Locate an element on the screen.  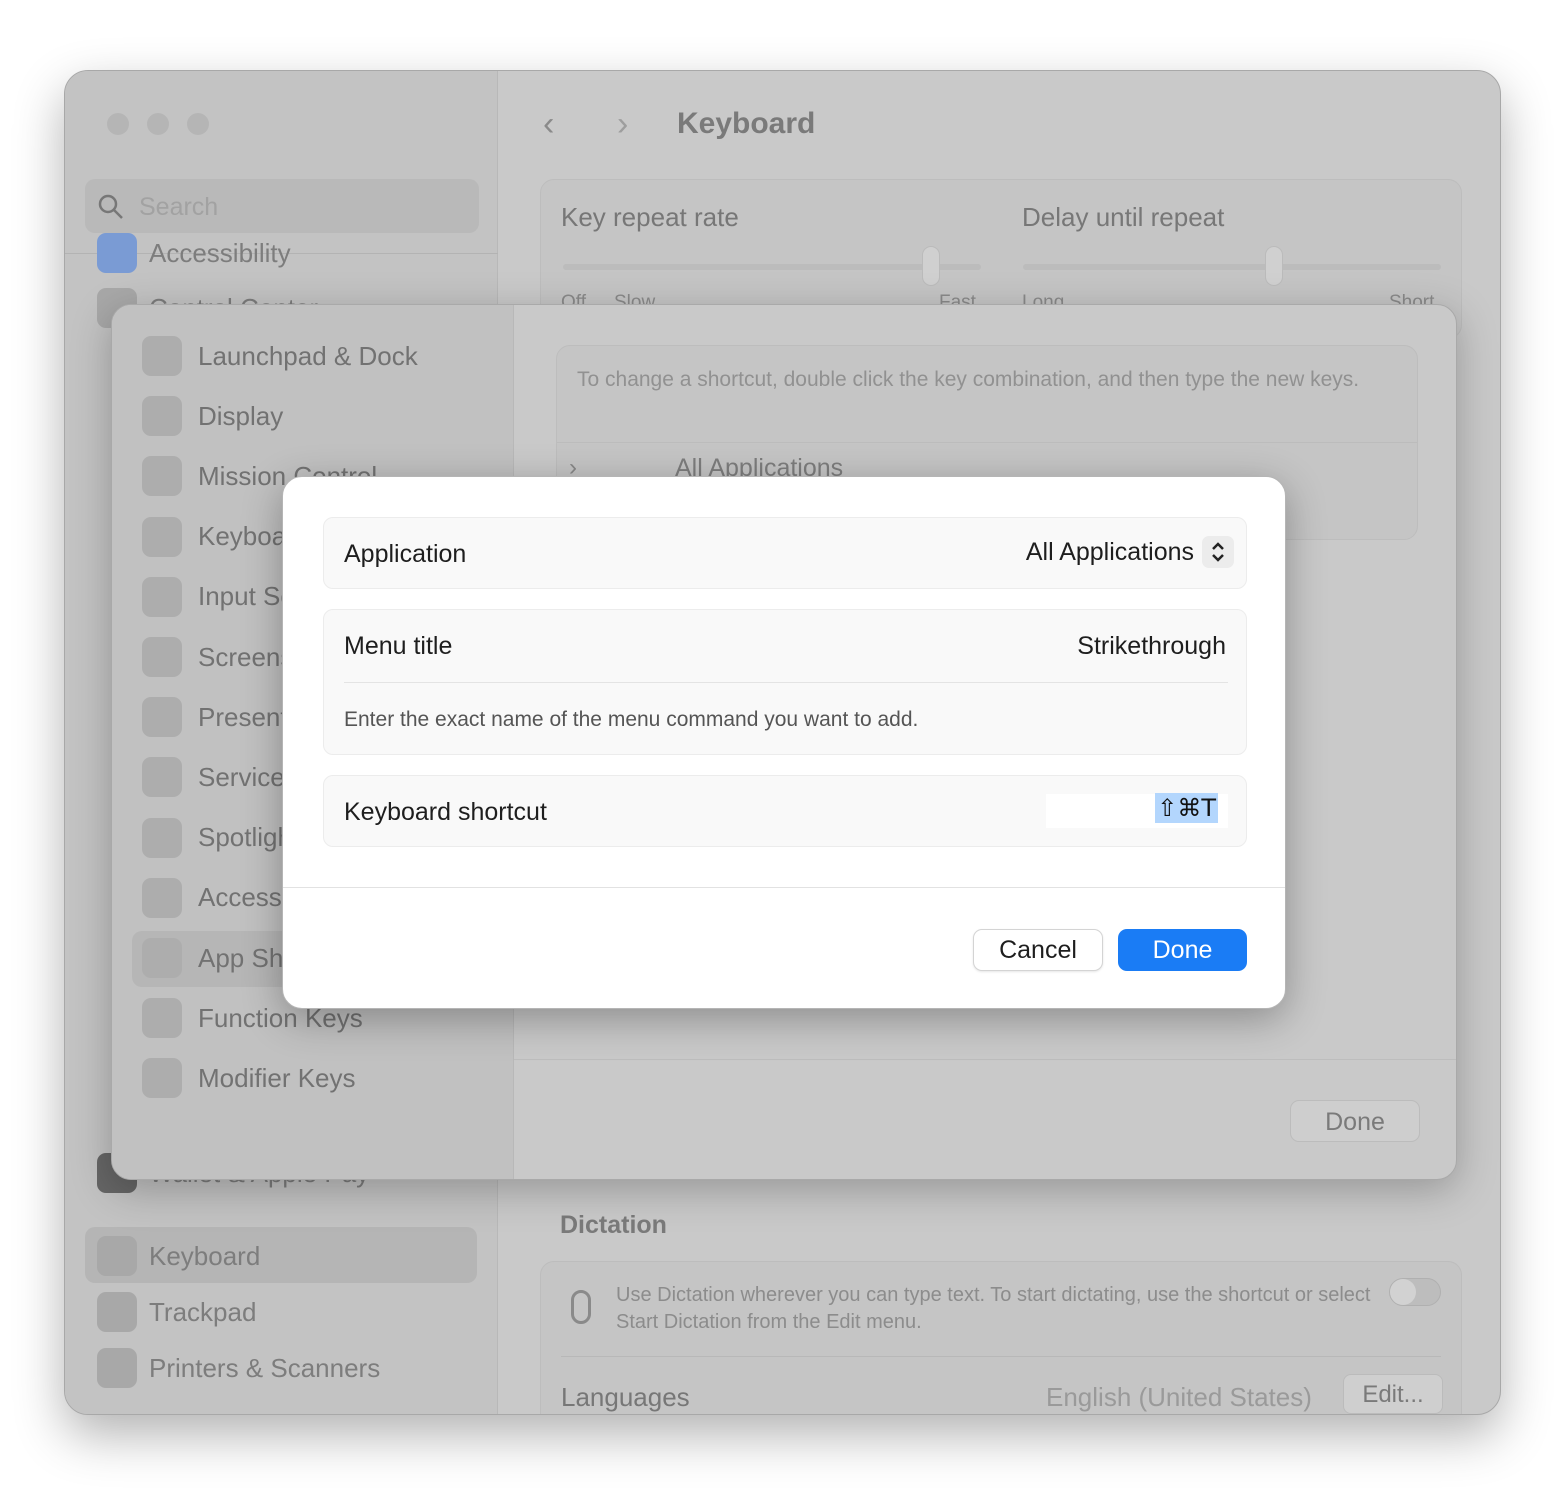
delay-repeat-slider is located at coordinates (1232, 267).